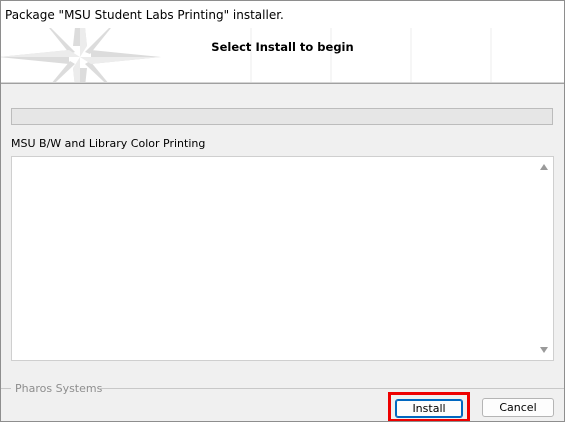  Describe the element at coordinates (108, 143) in the screenshot. I see `package-name-label: MSU B/W and Library Color Printing` at that location.